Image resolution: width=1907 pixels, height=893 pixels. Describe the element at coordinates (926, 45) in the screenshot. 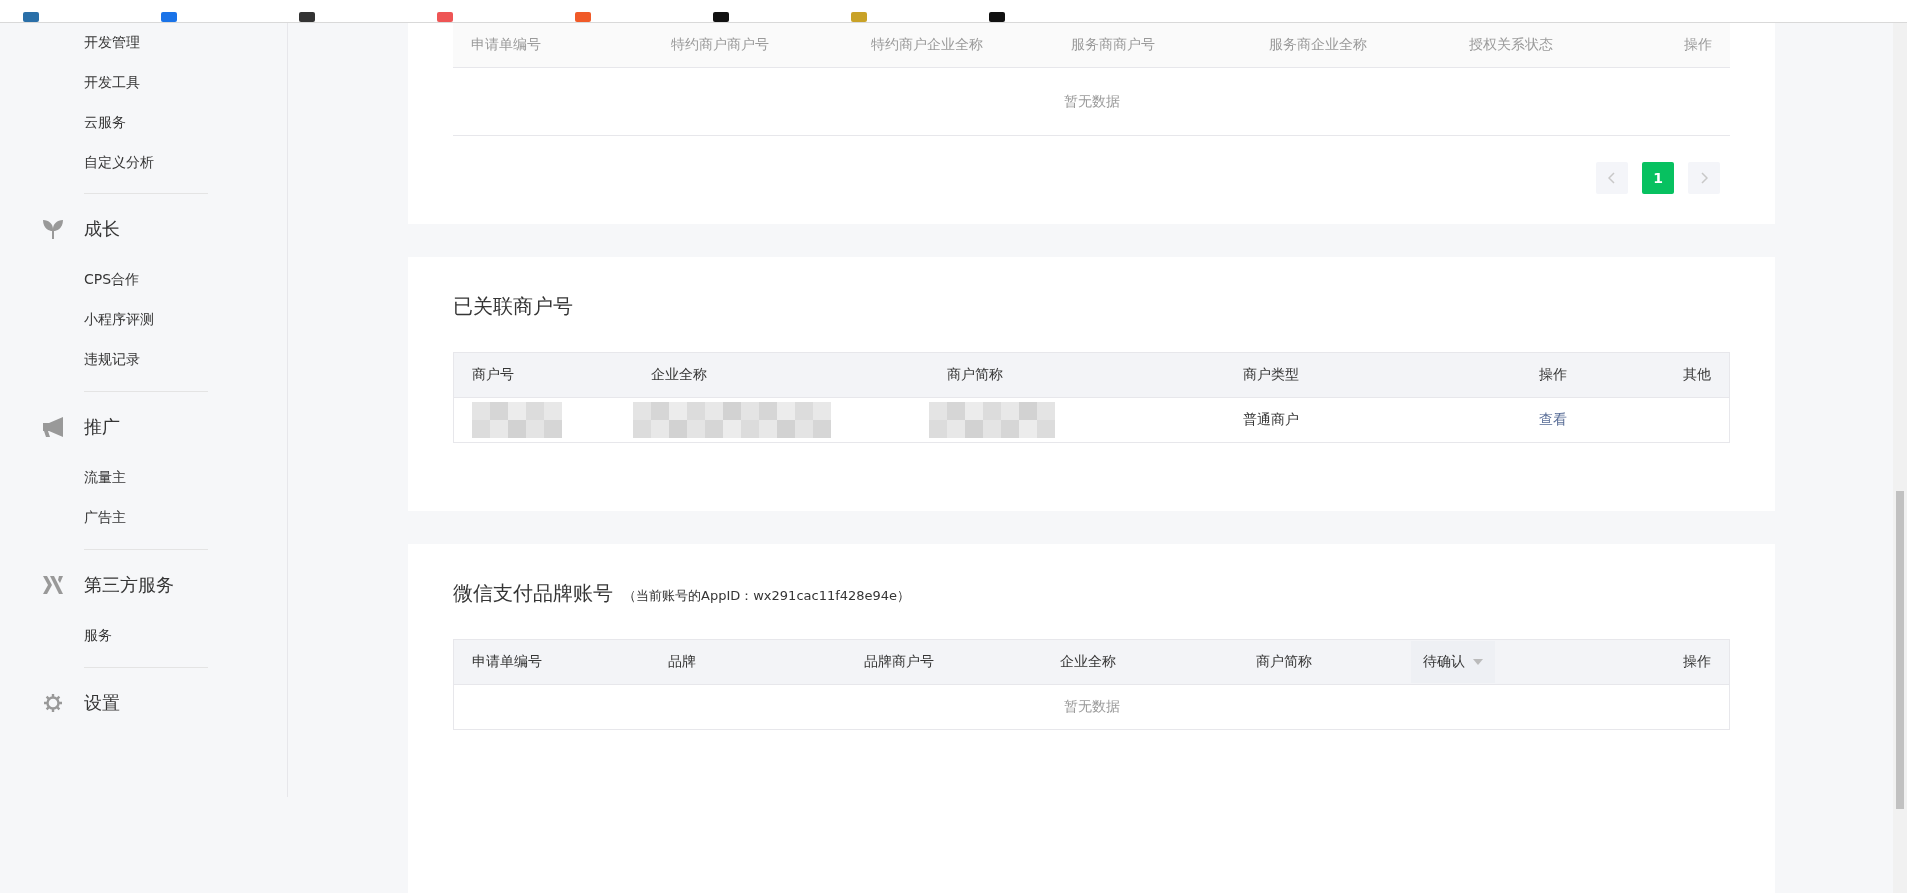

I see `column-header: 特约商户企业全称` at that location.